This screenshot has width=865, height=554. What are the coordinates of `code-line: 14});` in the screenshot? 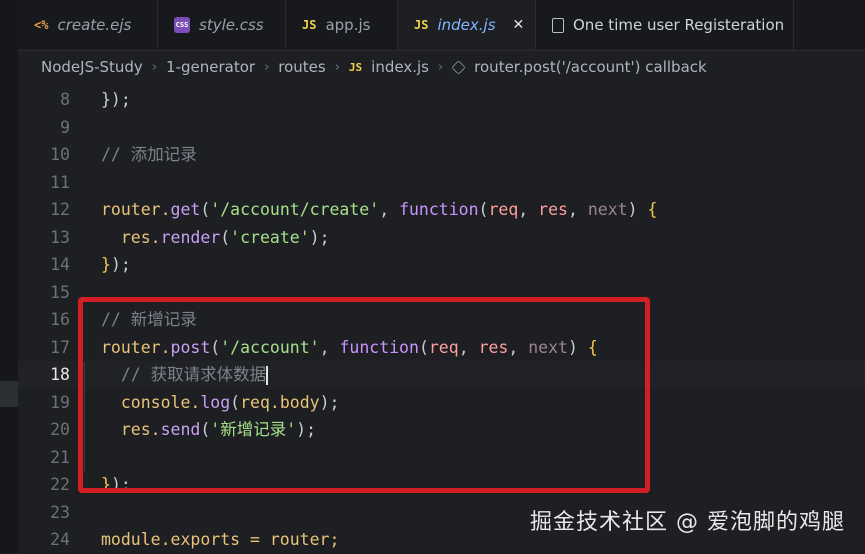 It's located at (441, 265).